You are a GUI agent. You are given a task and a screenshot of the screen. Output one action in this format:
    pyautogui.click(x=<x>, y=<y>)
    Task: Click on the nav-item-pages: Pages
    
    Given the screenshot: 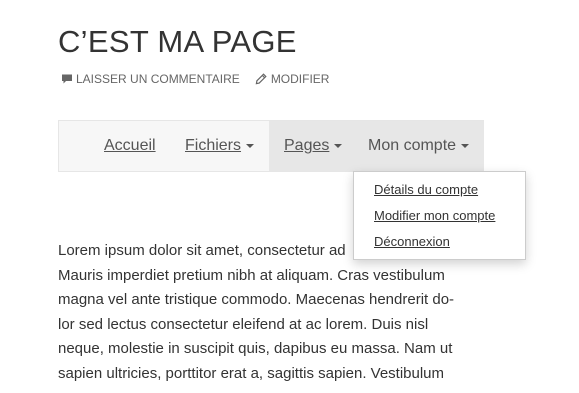 What is the action you would take?
    pyautogui.click(x=313, y=146)
    